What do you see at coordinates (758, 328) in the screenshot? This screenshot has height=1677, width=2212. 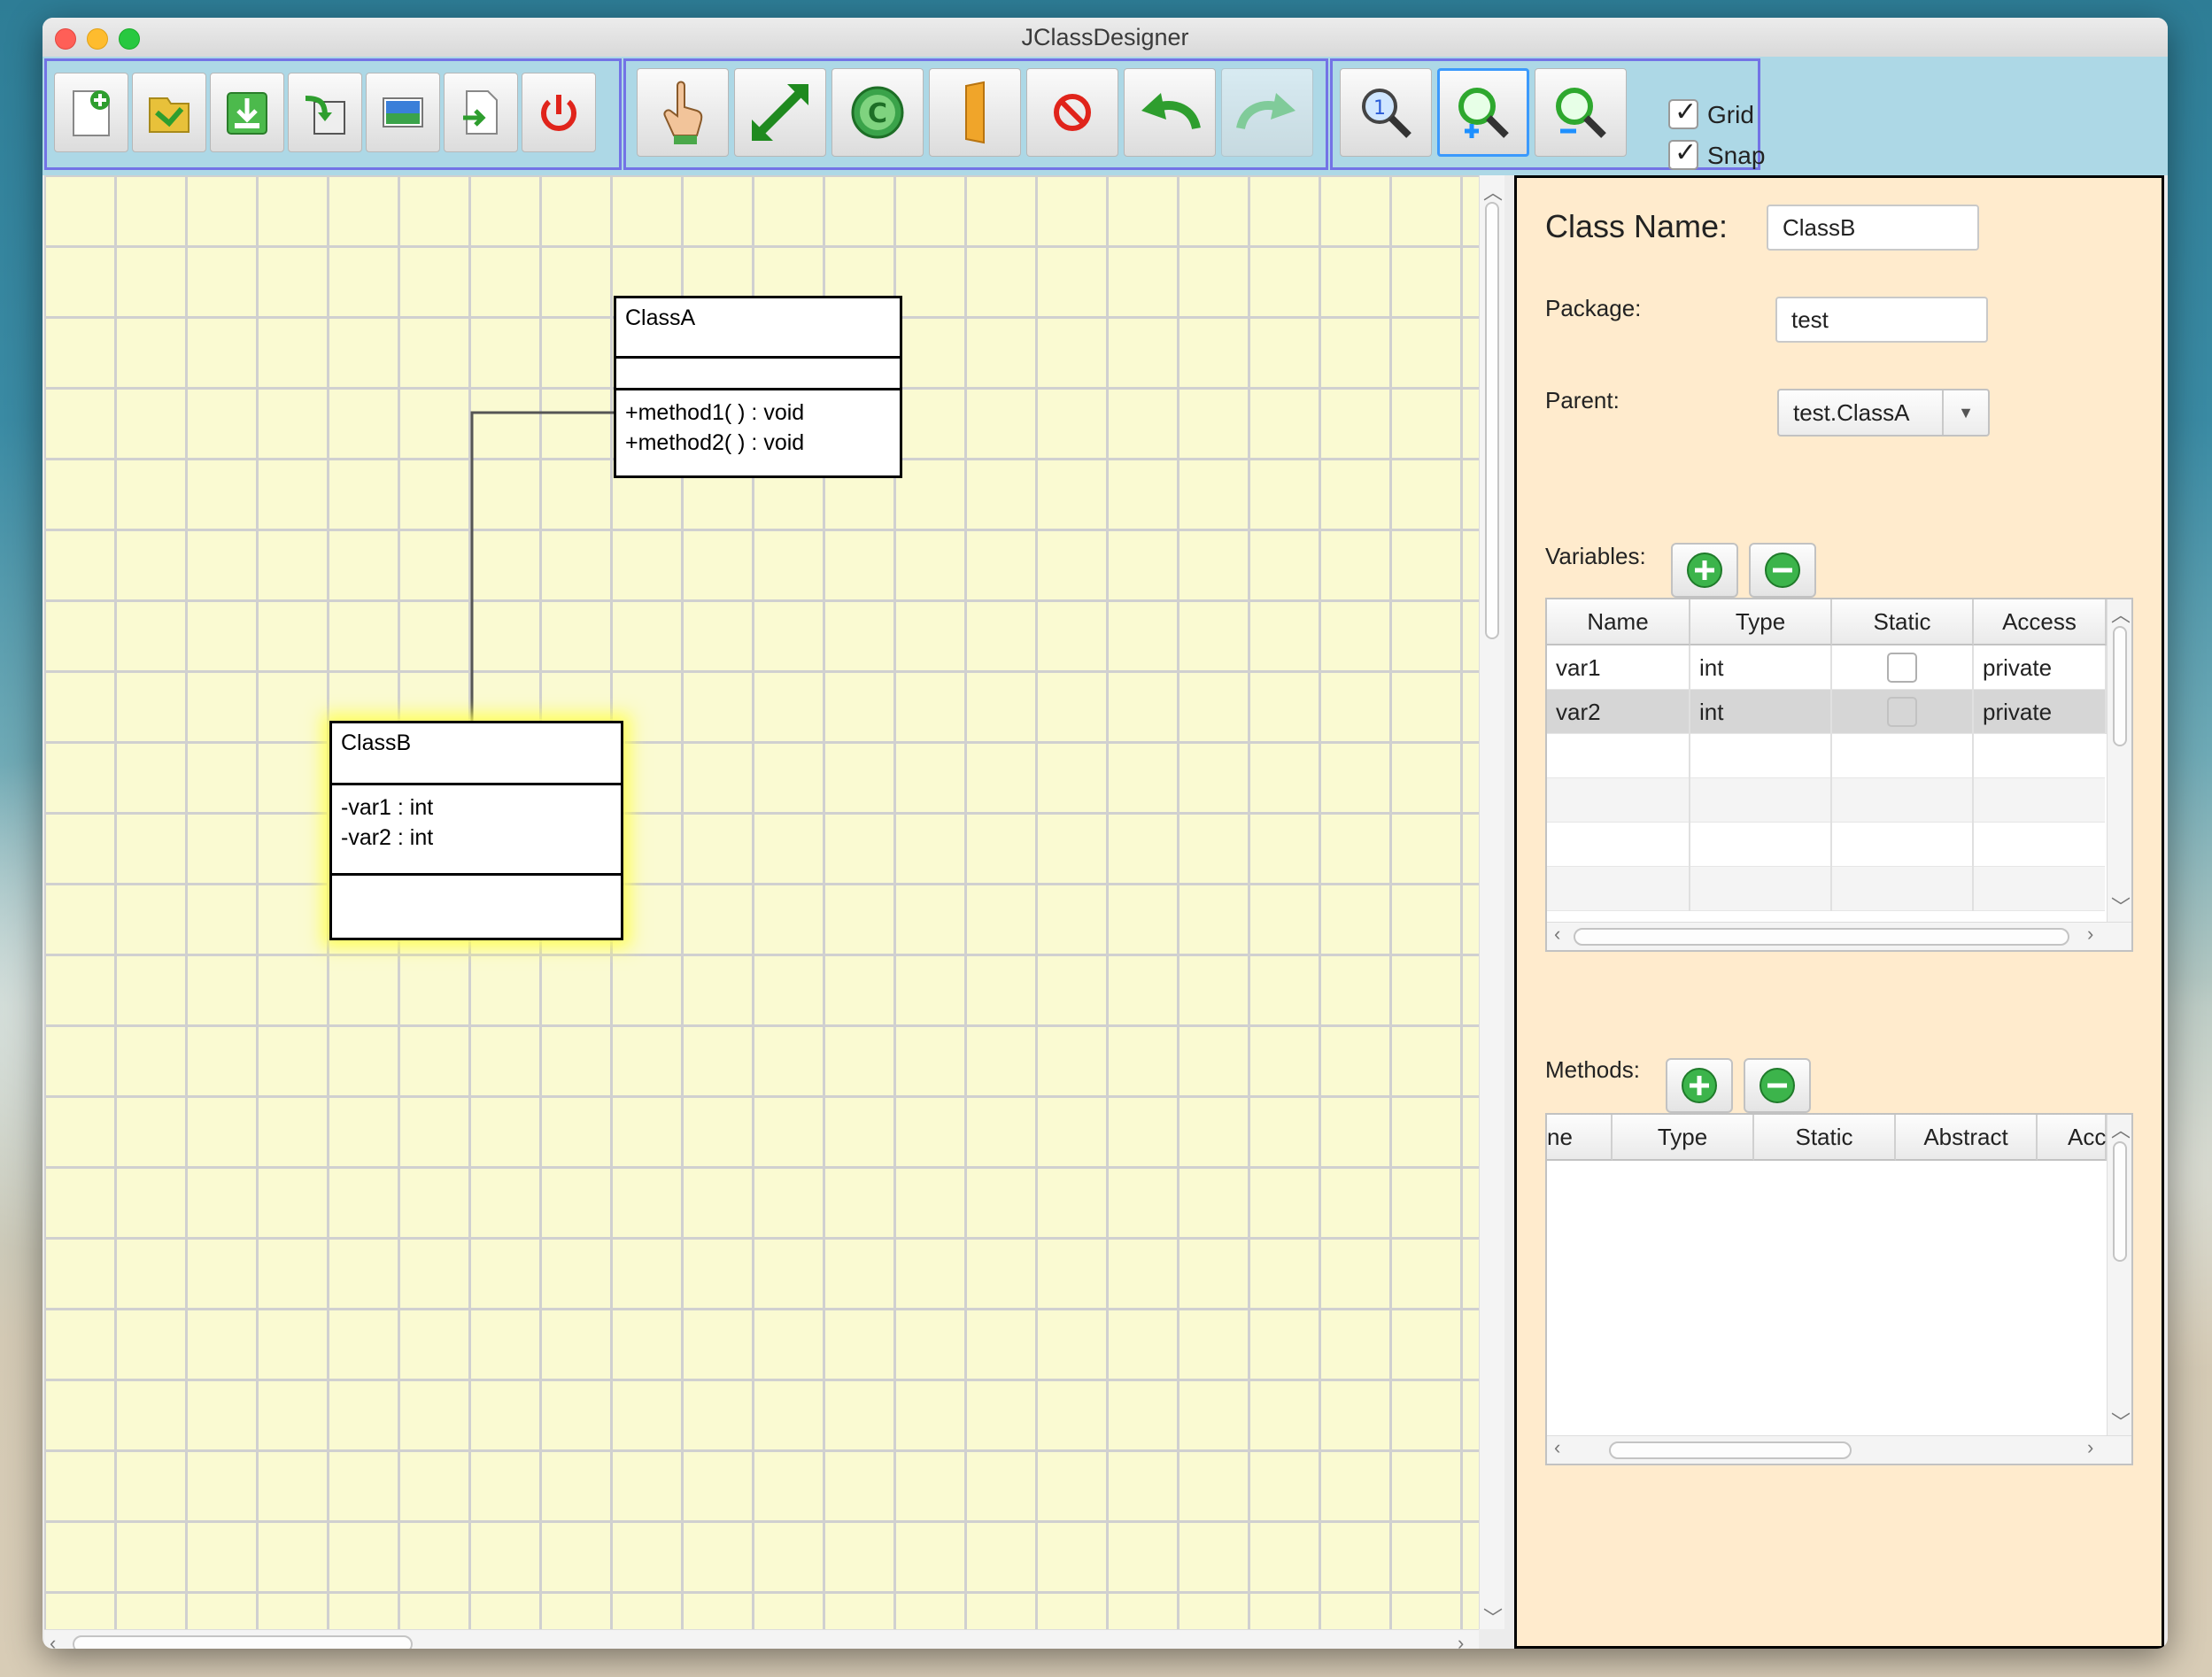 I see `class-name: ClassA` at bounding box center [758, 328].